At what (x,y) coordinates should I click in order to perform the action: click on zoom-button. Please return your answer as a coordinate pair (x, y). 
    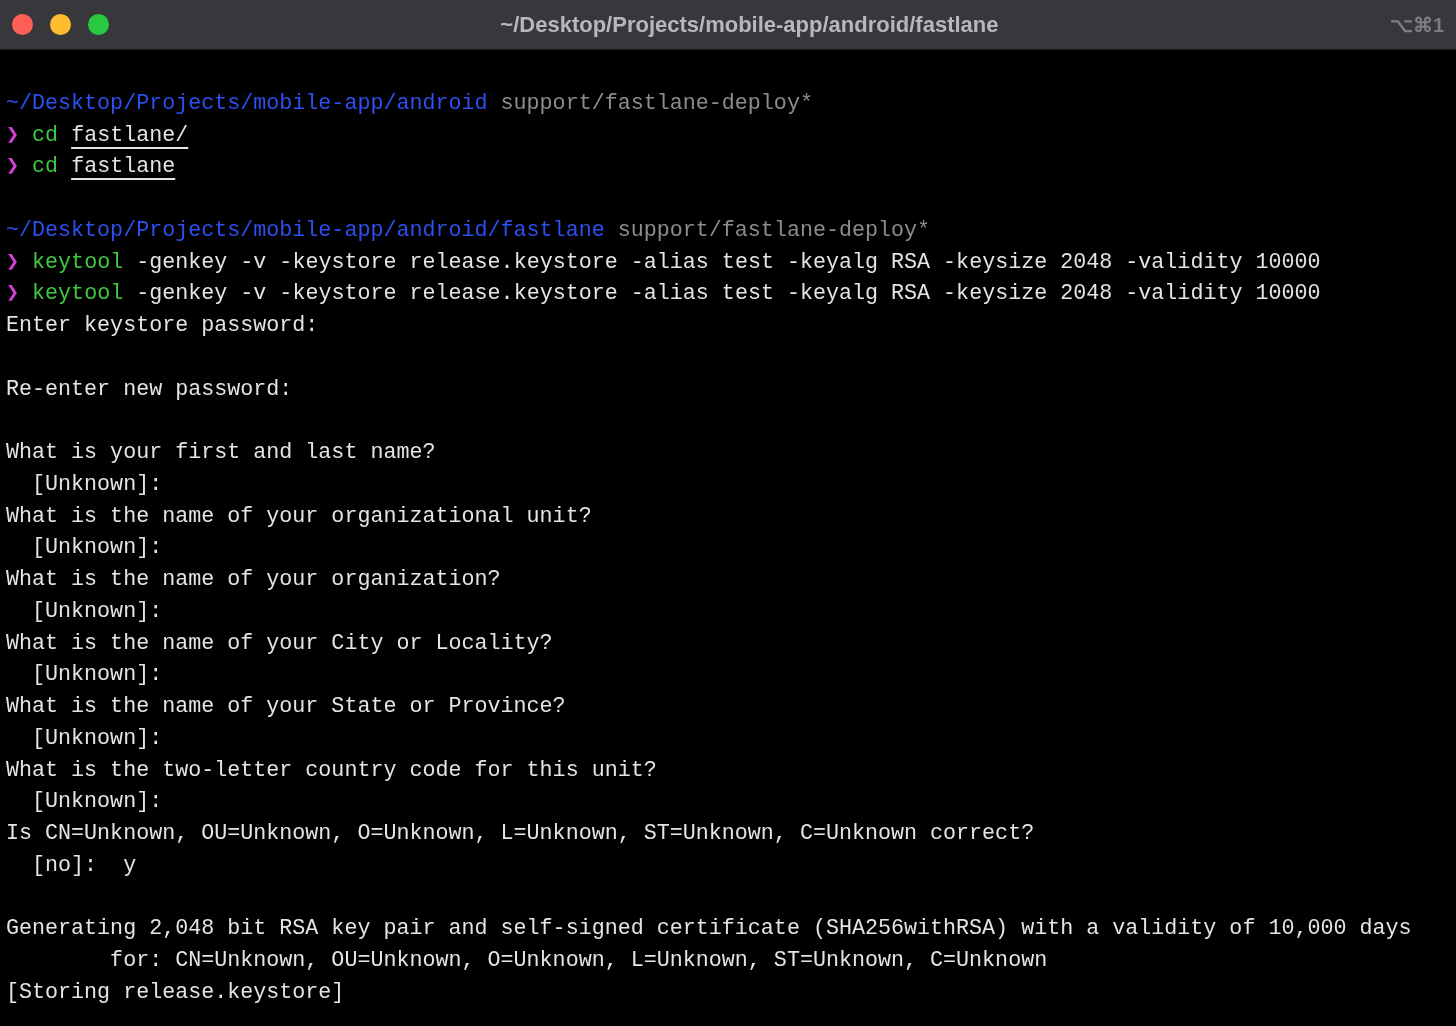
    Looking at the image, I should click on (98, 24).